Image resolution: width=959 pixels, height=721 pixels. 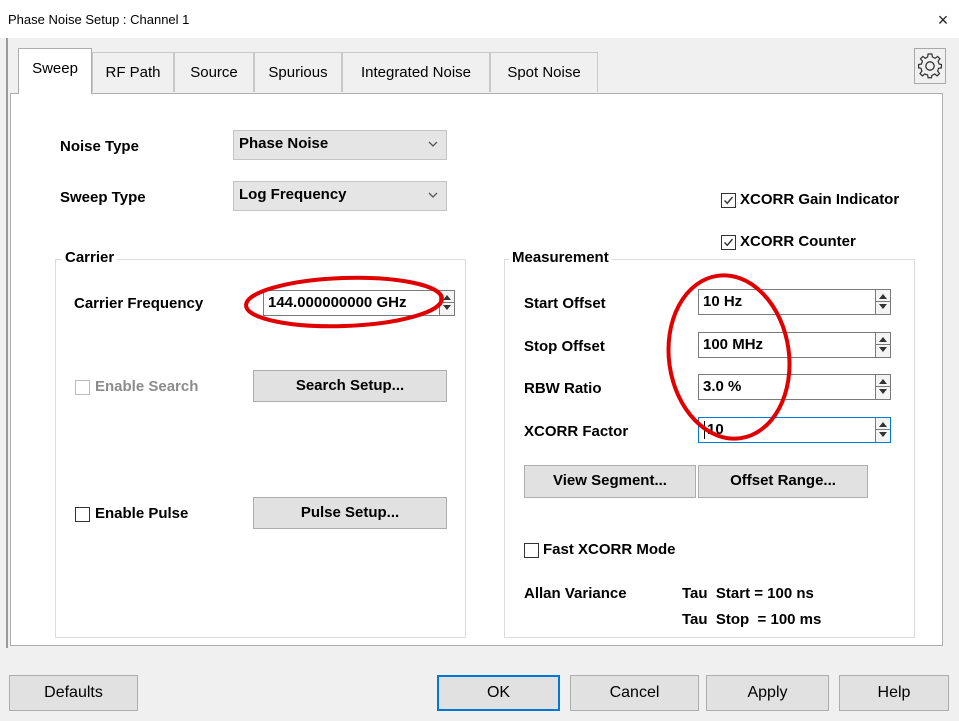 I want to click on allan-variance-label: Allan Variance, so click(x=575, y=593).